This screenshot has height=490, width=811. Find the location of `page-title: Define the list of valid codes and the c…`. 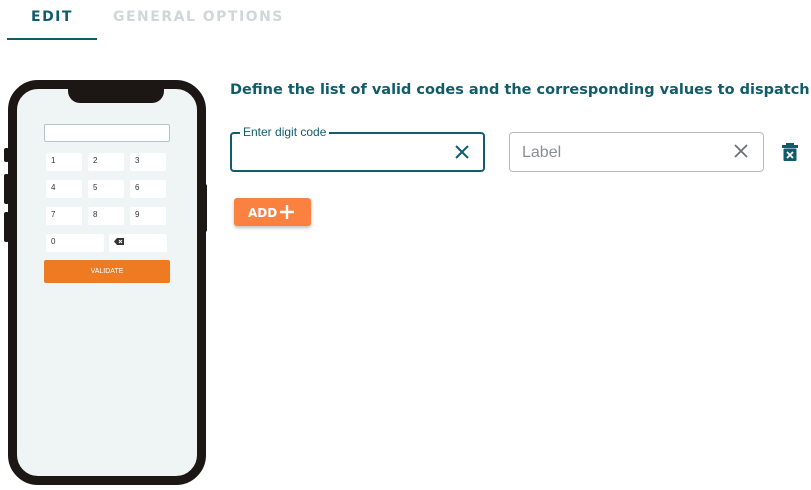

page-title: Define the list of valid codes and the c… is located at coordinates (520, 90).